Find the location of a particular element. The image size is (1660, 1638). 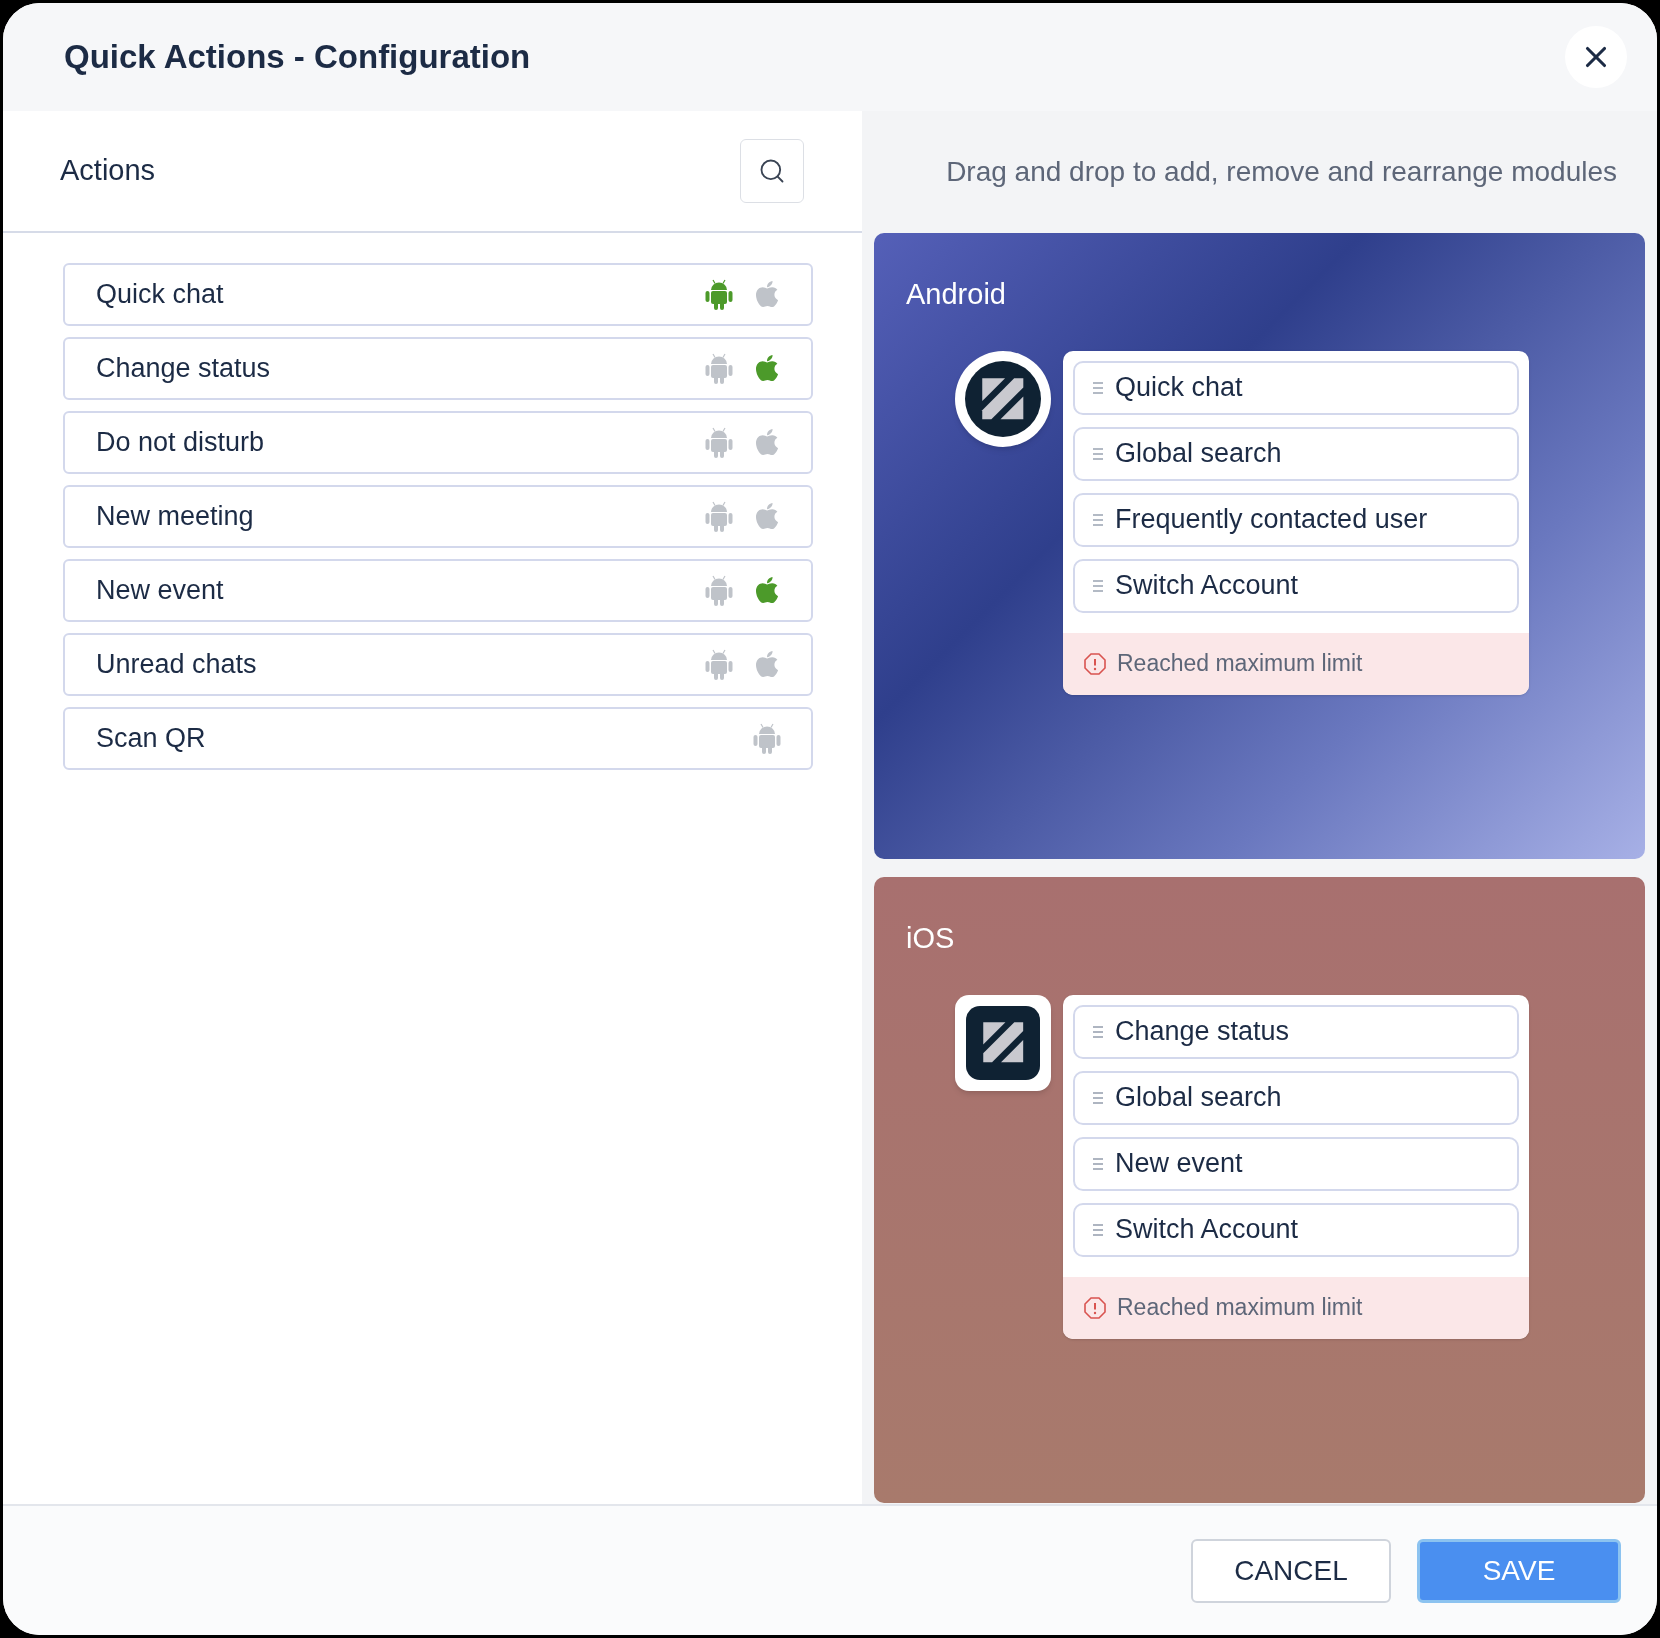

action-item: New meeting is located at coordinates (438, 516).